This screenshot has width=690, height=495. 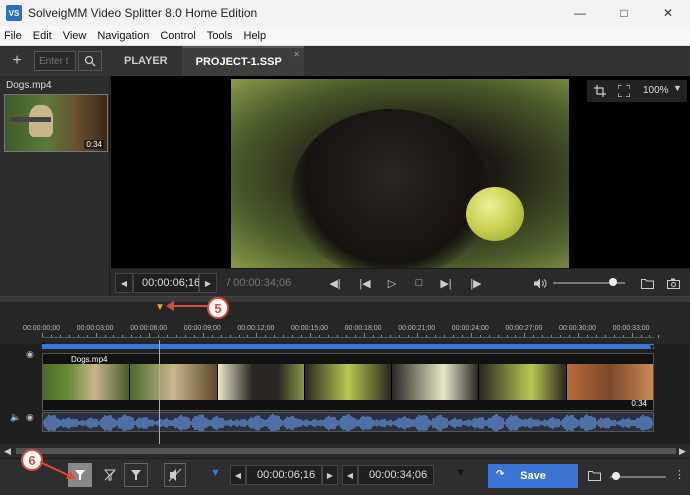 I want to click on close-button: ✕, so click(x=668, y=13).